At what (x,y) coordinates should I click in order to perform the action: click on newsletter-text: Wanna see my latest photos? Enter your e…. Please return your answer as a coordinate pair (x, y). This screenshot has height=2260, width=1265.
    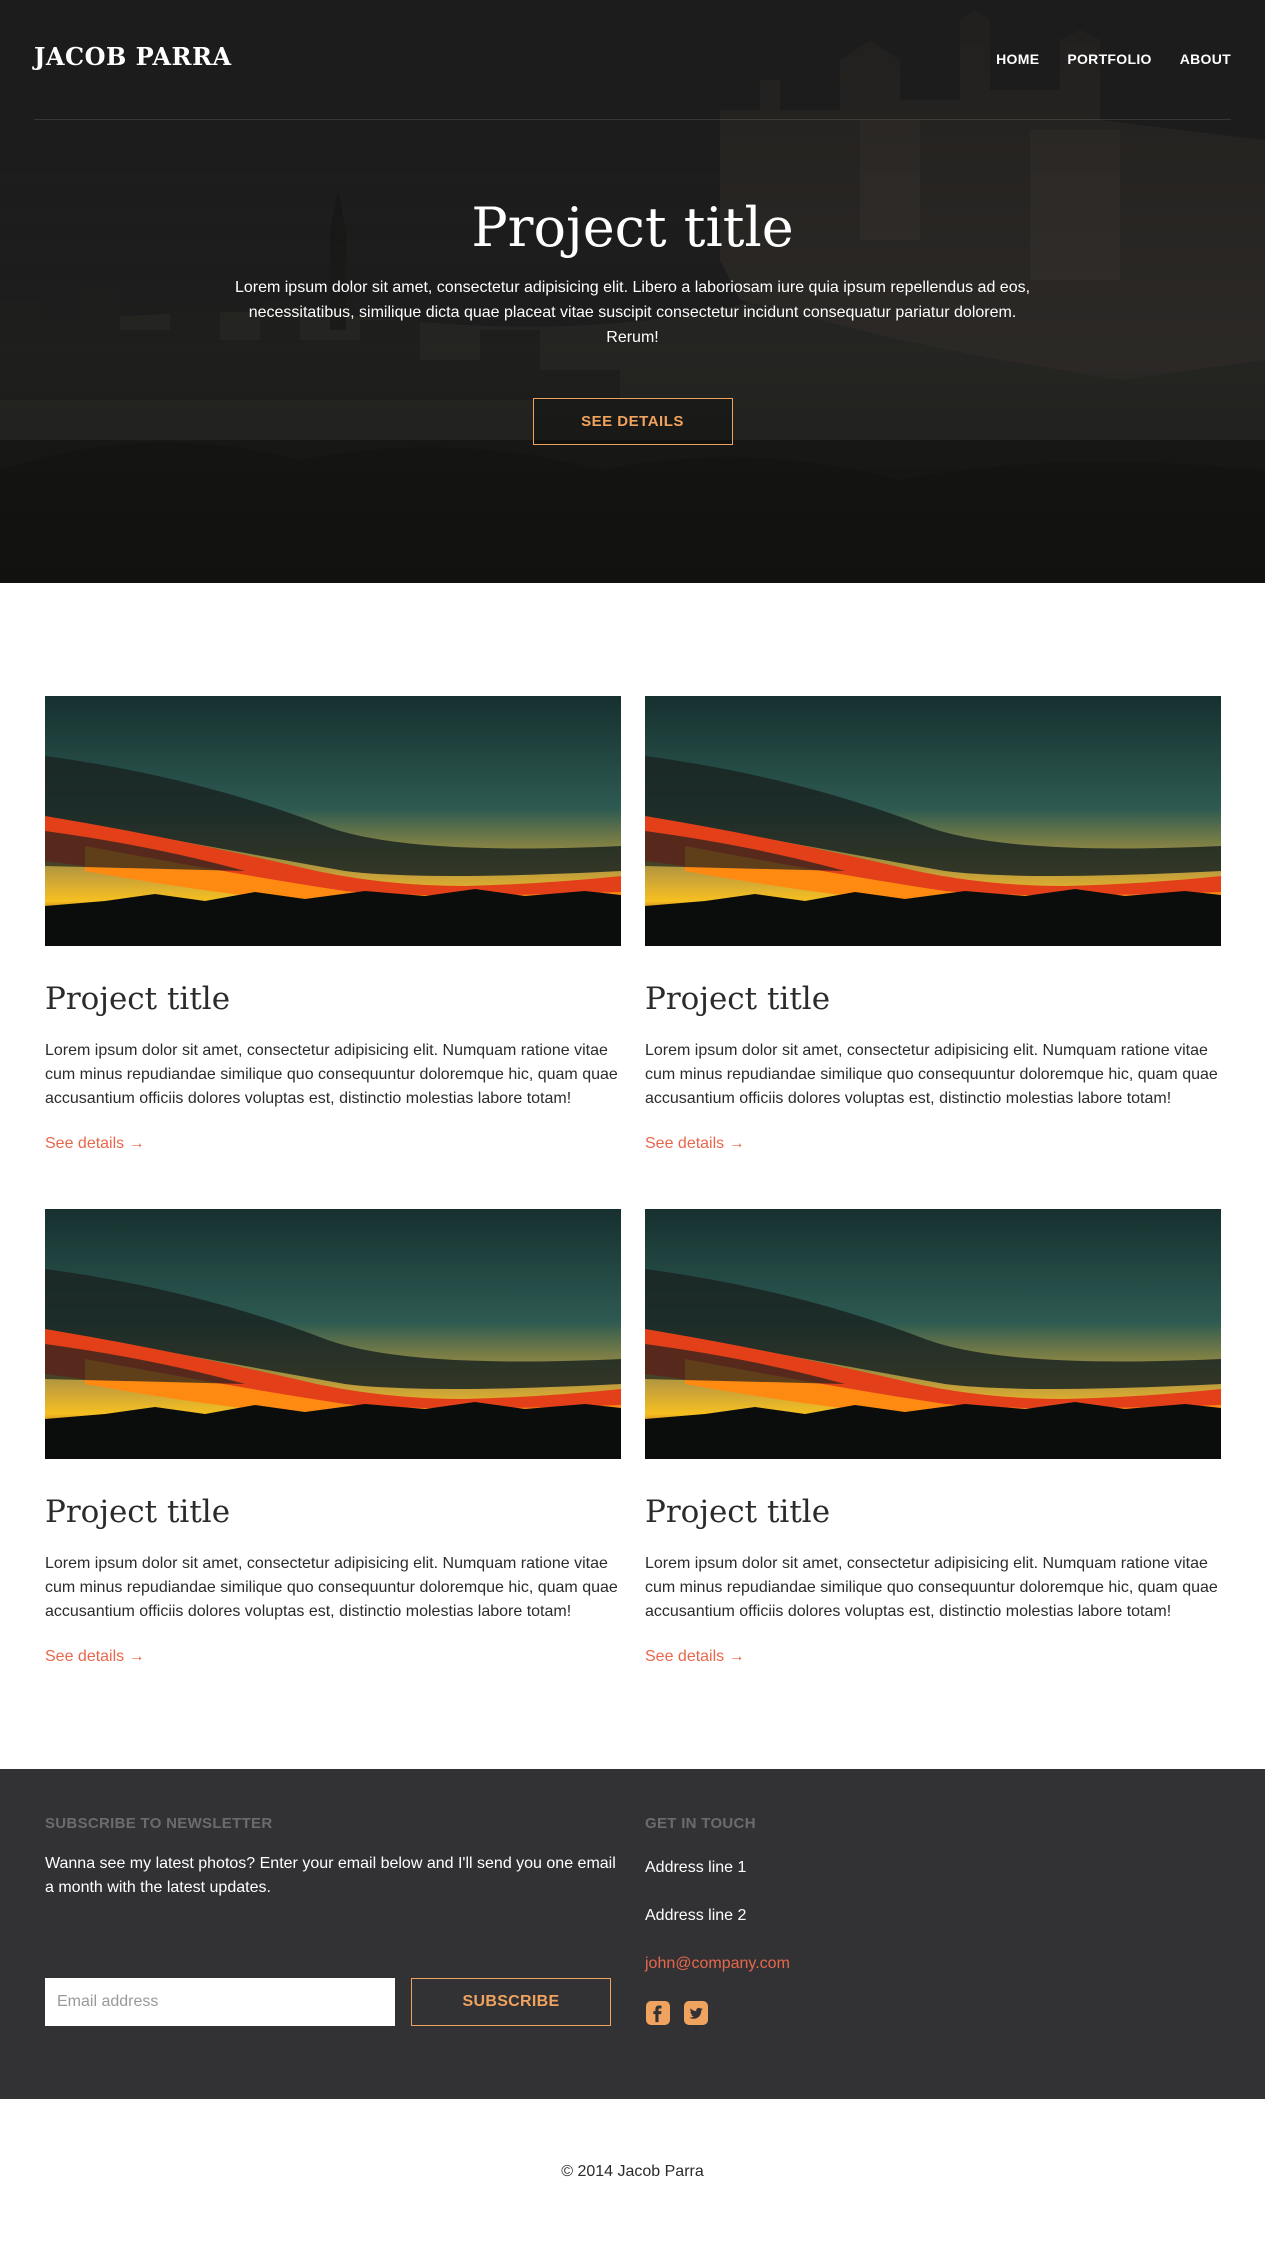
    Looking at the image, I should click on (330, 1875).